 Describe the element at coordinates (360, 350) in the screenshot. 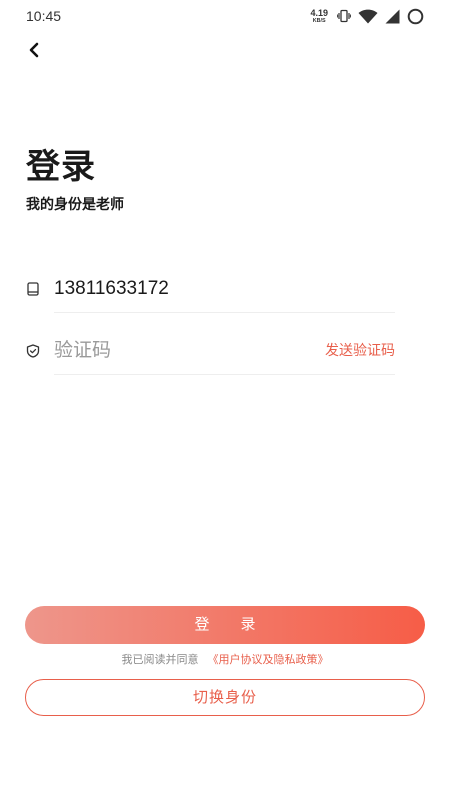

I see `send-code-button: 发送验证码` at that location.